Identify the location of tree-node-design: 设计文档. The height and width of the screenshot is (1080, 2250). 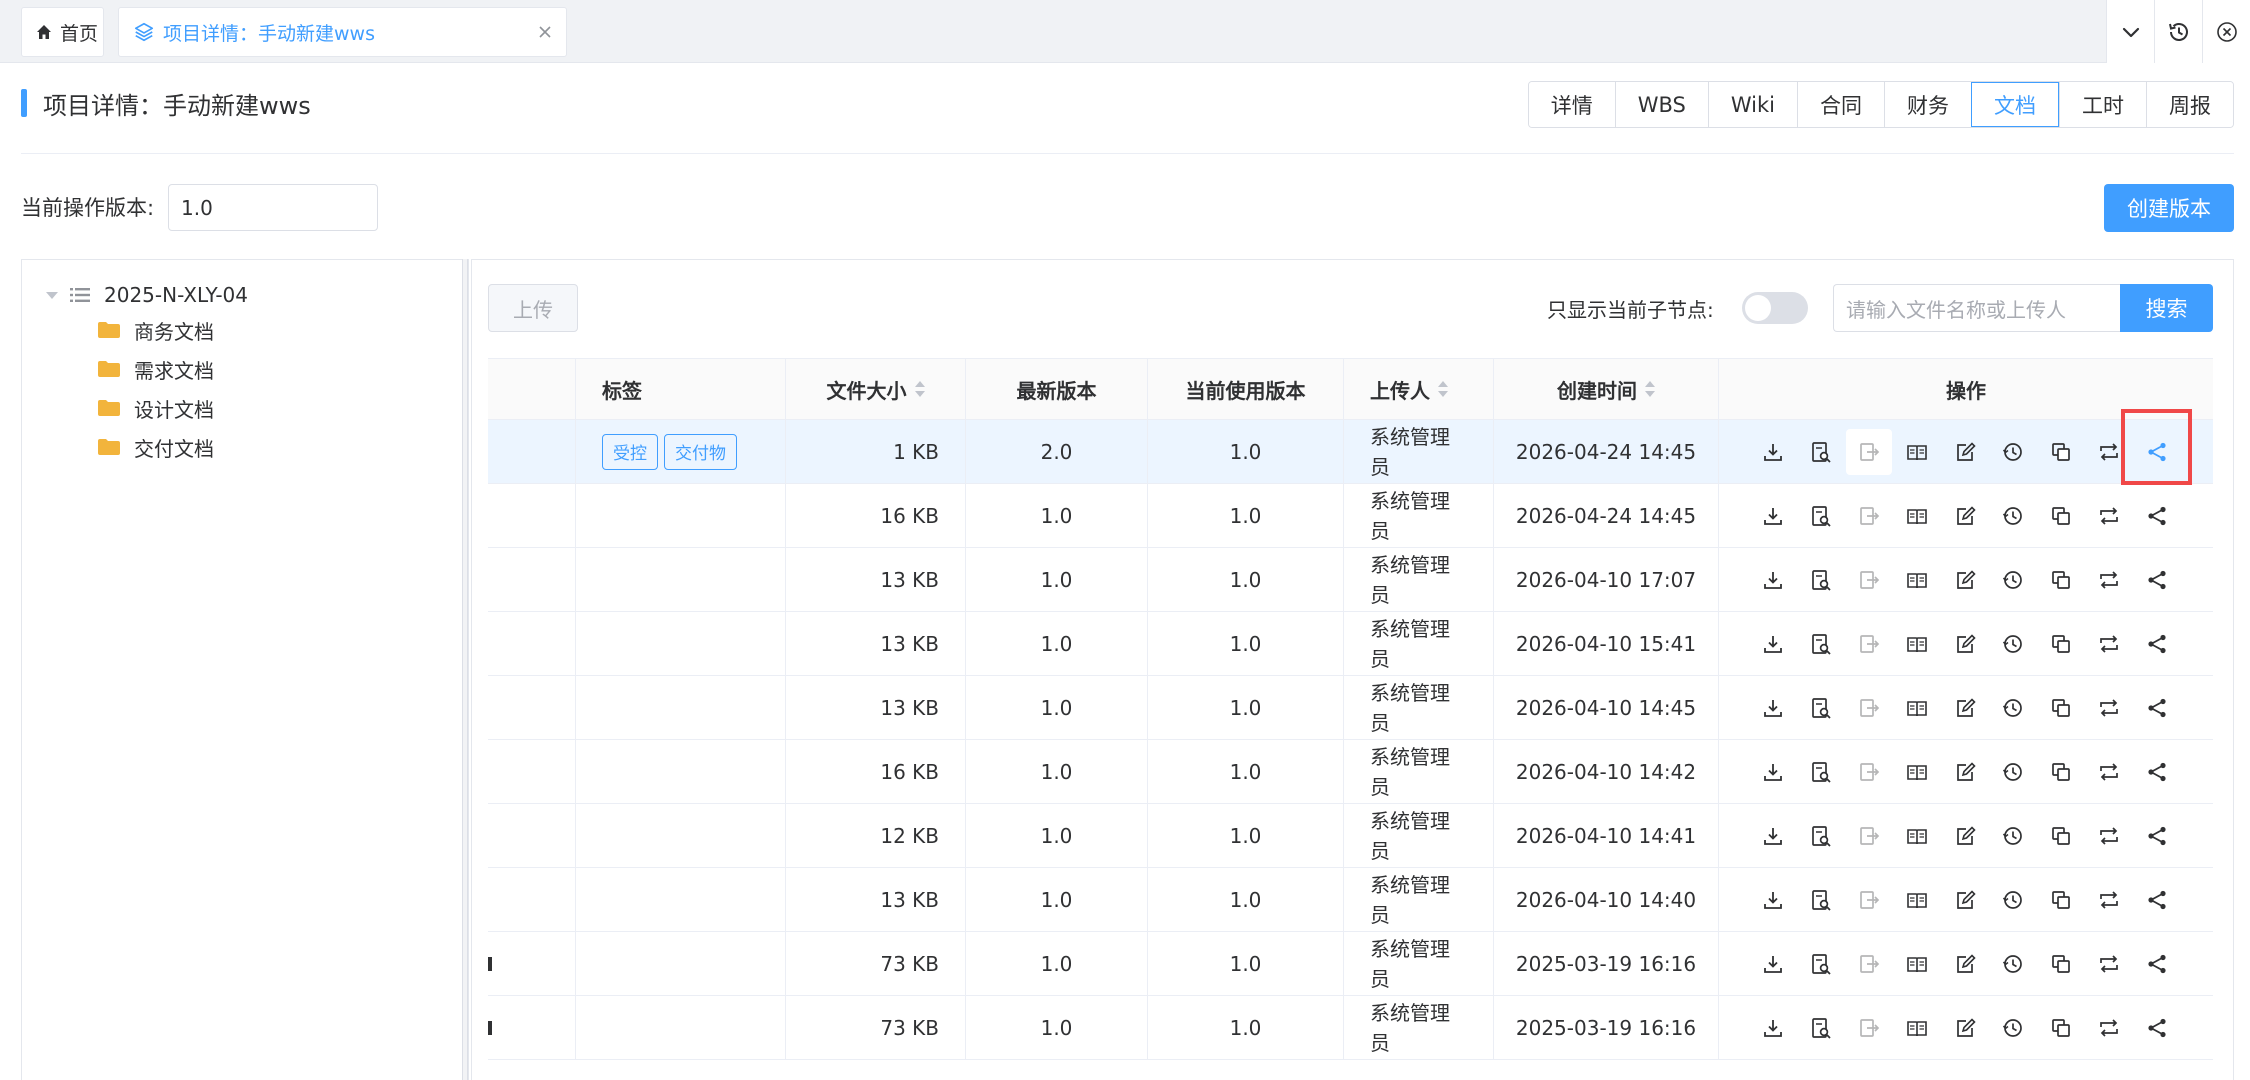
(156, 408).